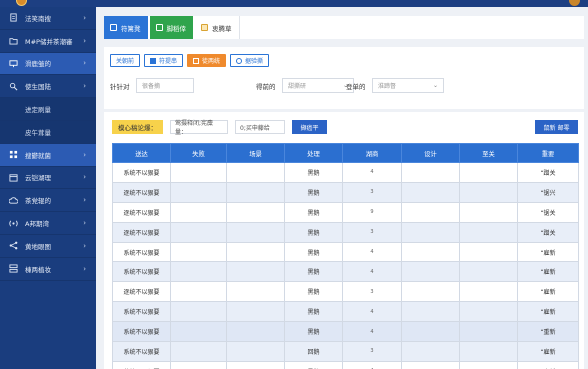 The height and width of the screenshot is (369, 588). What do you see at coordinates (38, 110) in the screenshot?
I see `sidebar-subitem-label: 进定刷量` at bounding box center [38, 110].